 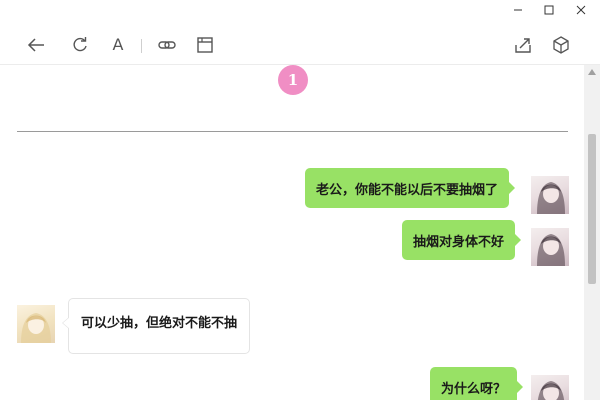 I want to click on link-button, so click(x=167, y=45).